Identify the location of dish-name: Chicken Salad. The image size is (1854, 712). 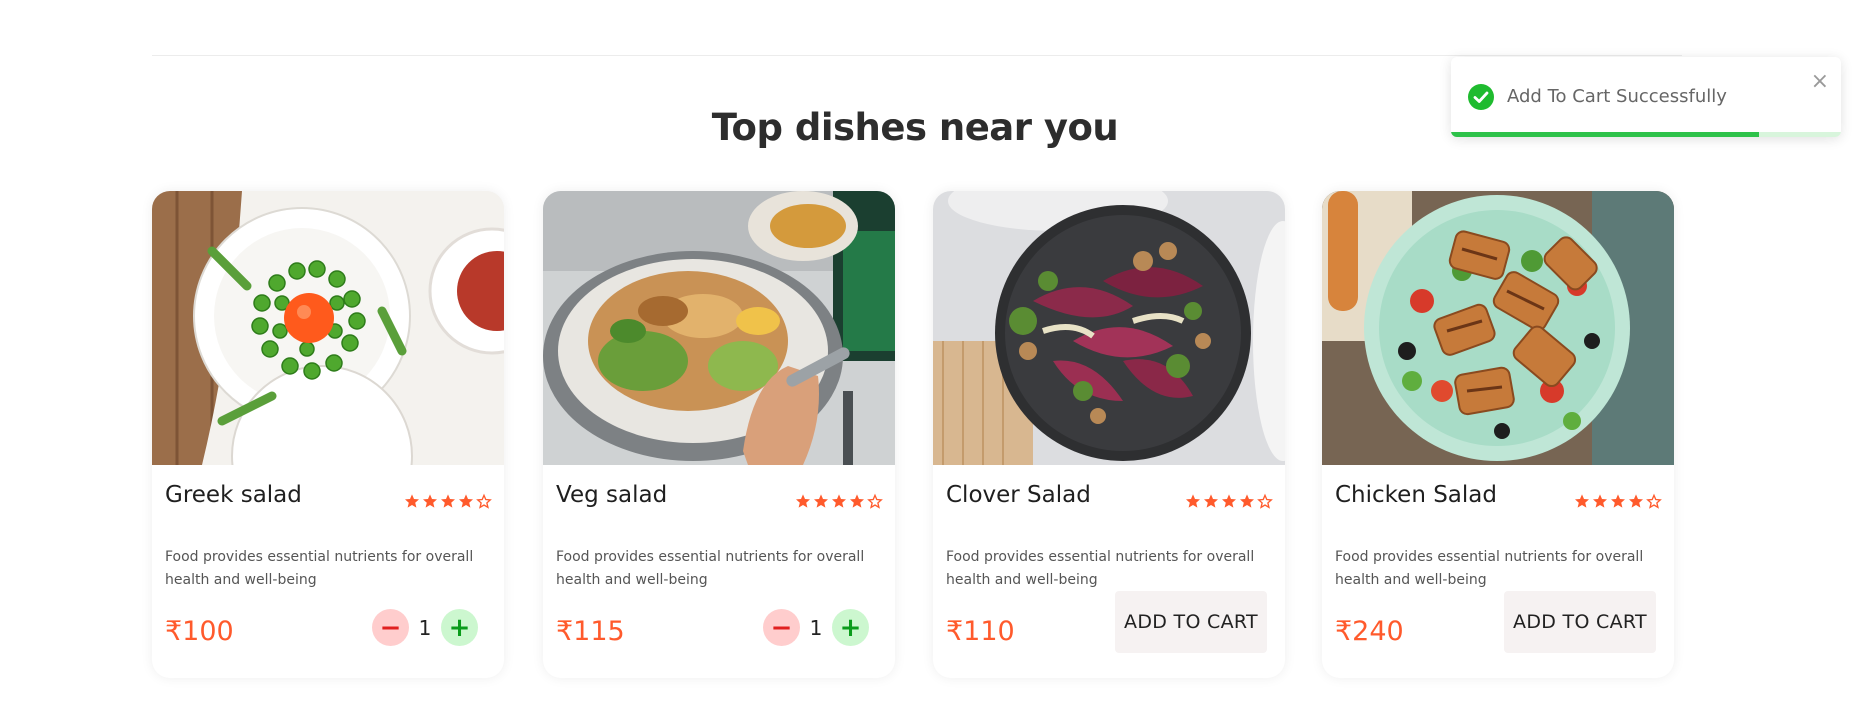
(1416, 495).